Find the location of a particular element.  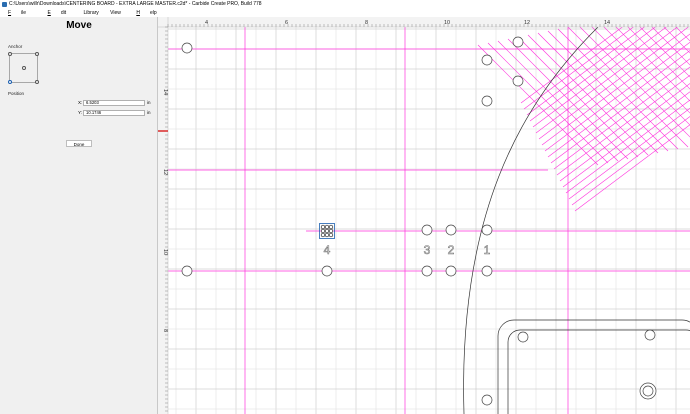

panel-title: Move is located at coordinates (79, 25).